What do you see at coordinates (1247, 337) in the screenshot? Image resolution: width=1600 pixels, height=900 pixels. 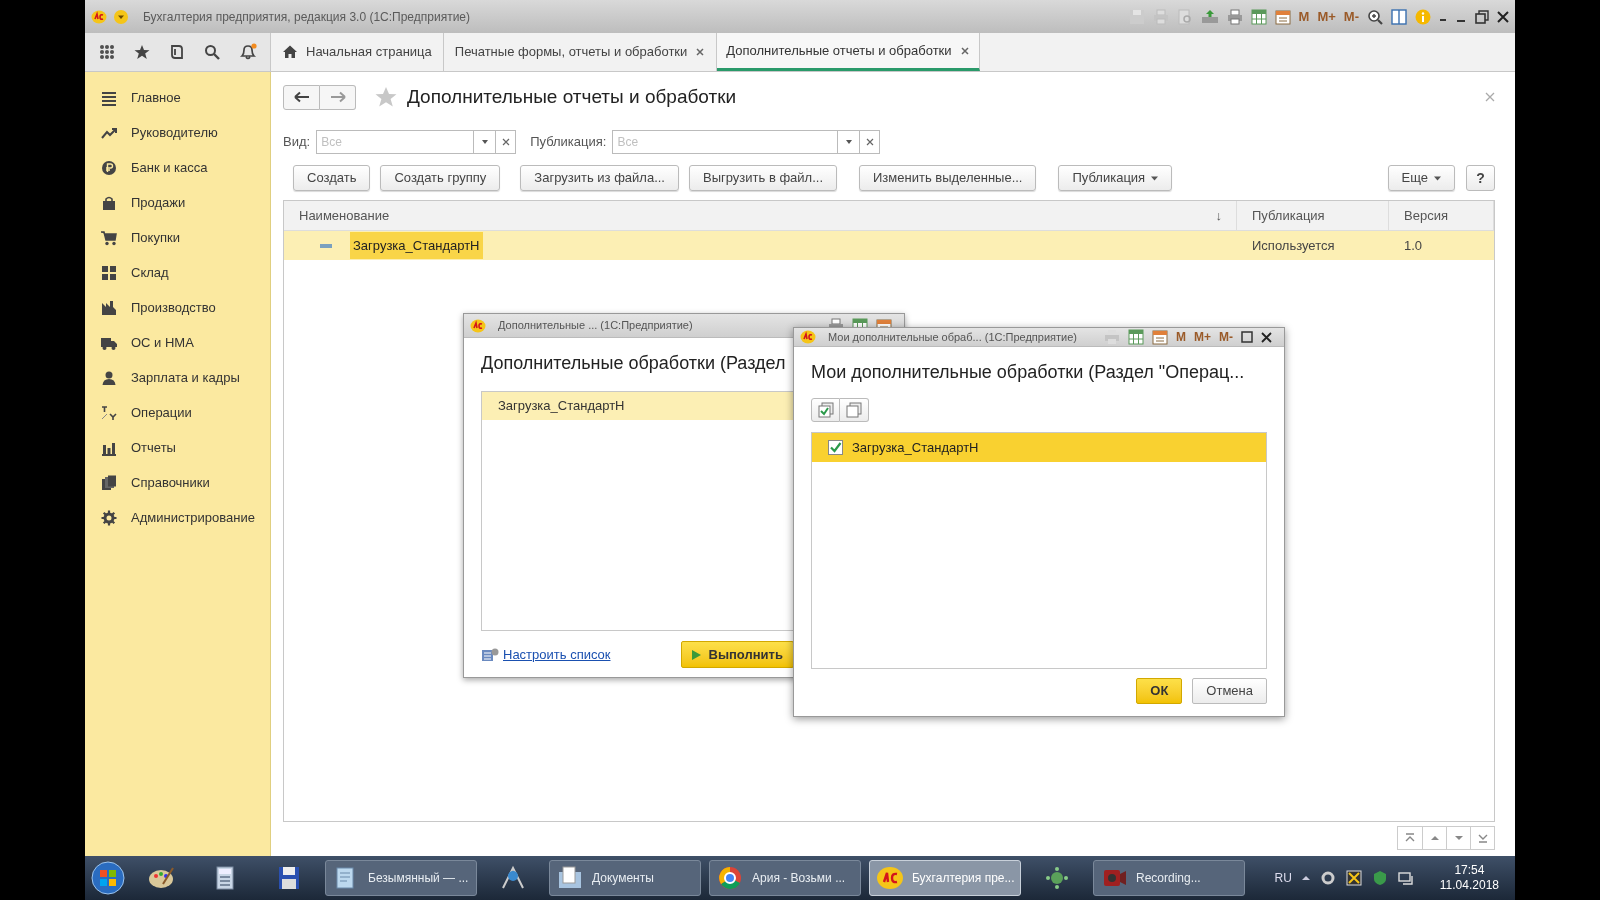 I see `maximize-icon` at bounding box center [1247, 337].